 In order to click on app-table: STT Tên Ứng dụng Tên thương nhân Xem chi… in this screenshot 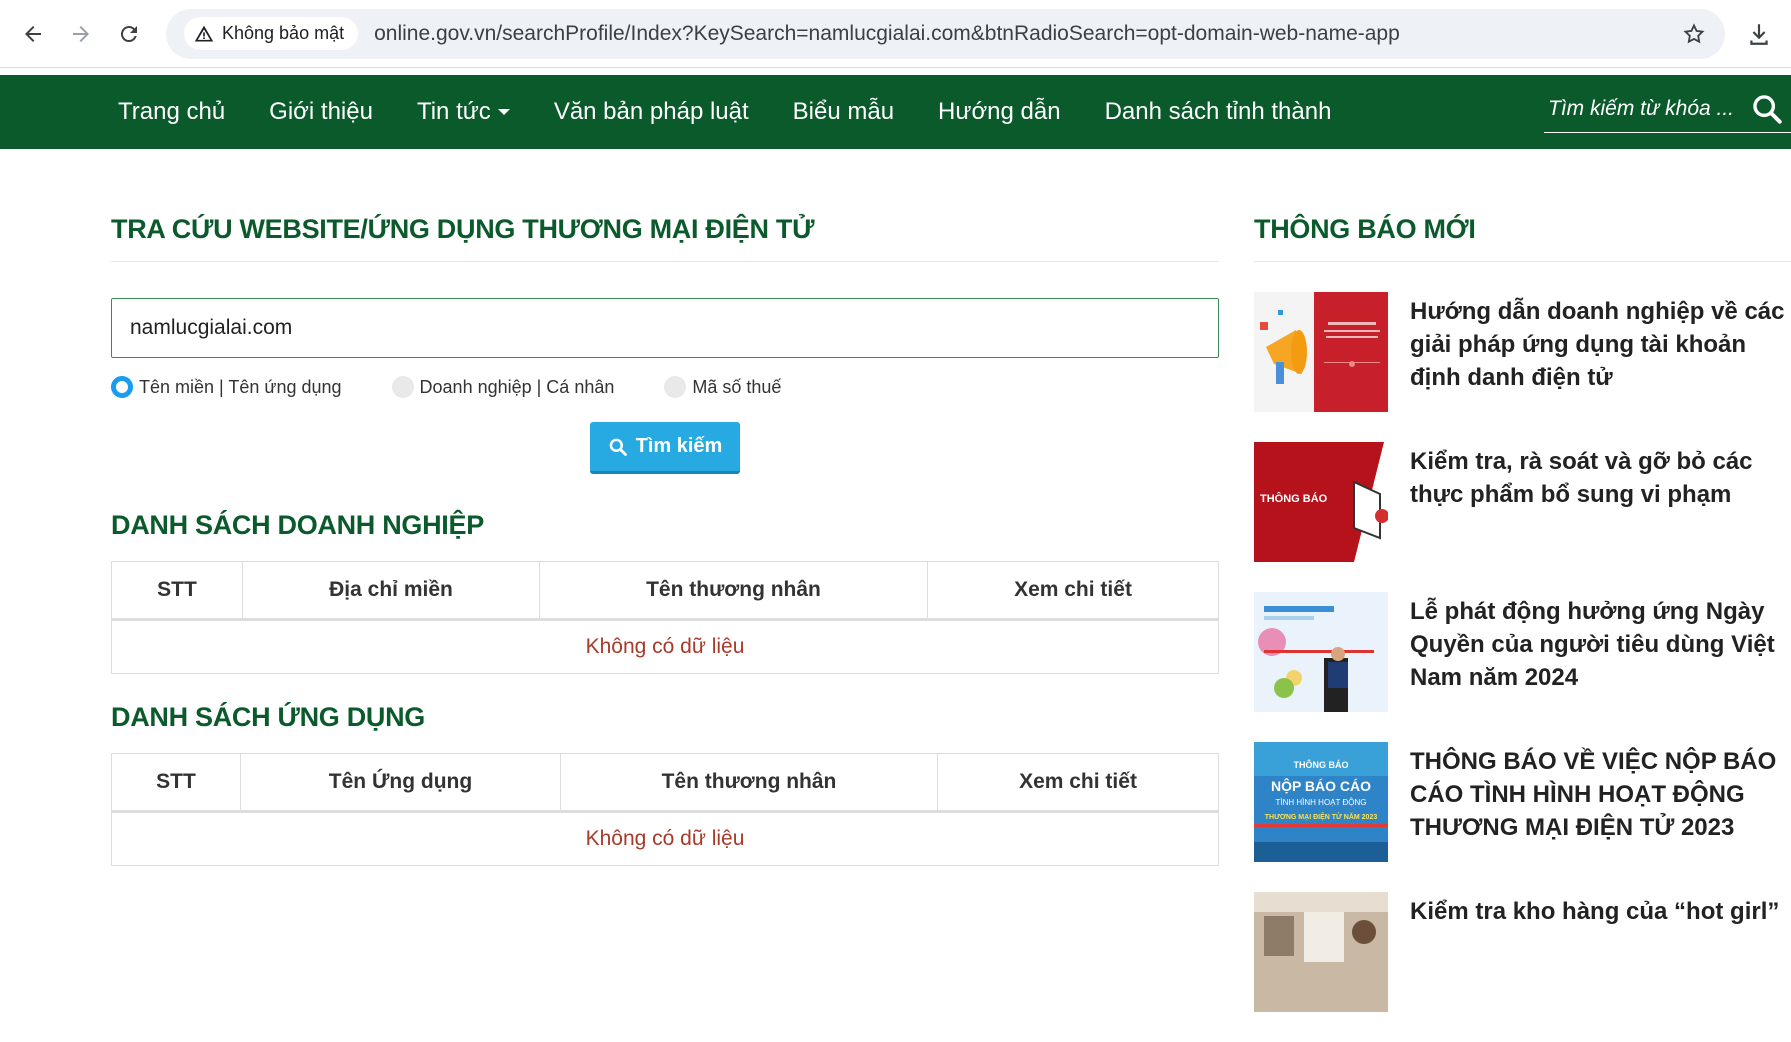, I will do `click(665, 809)`.